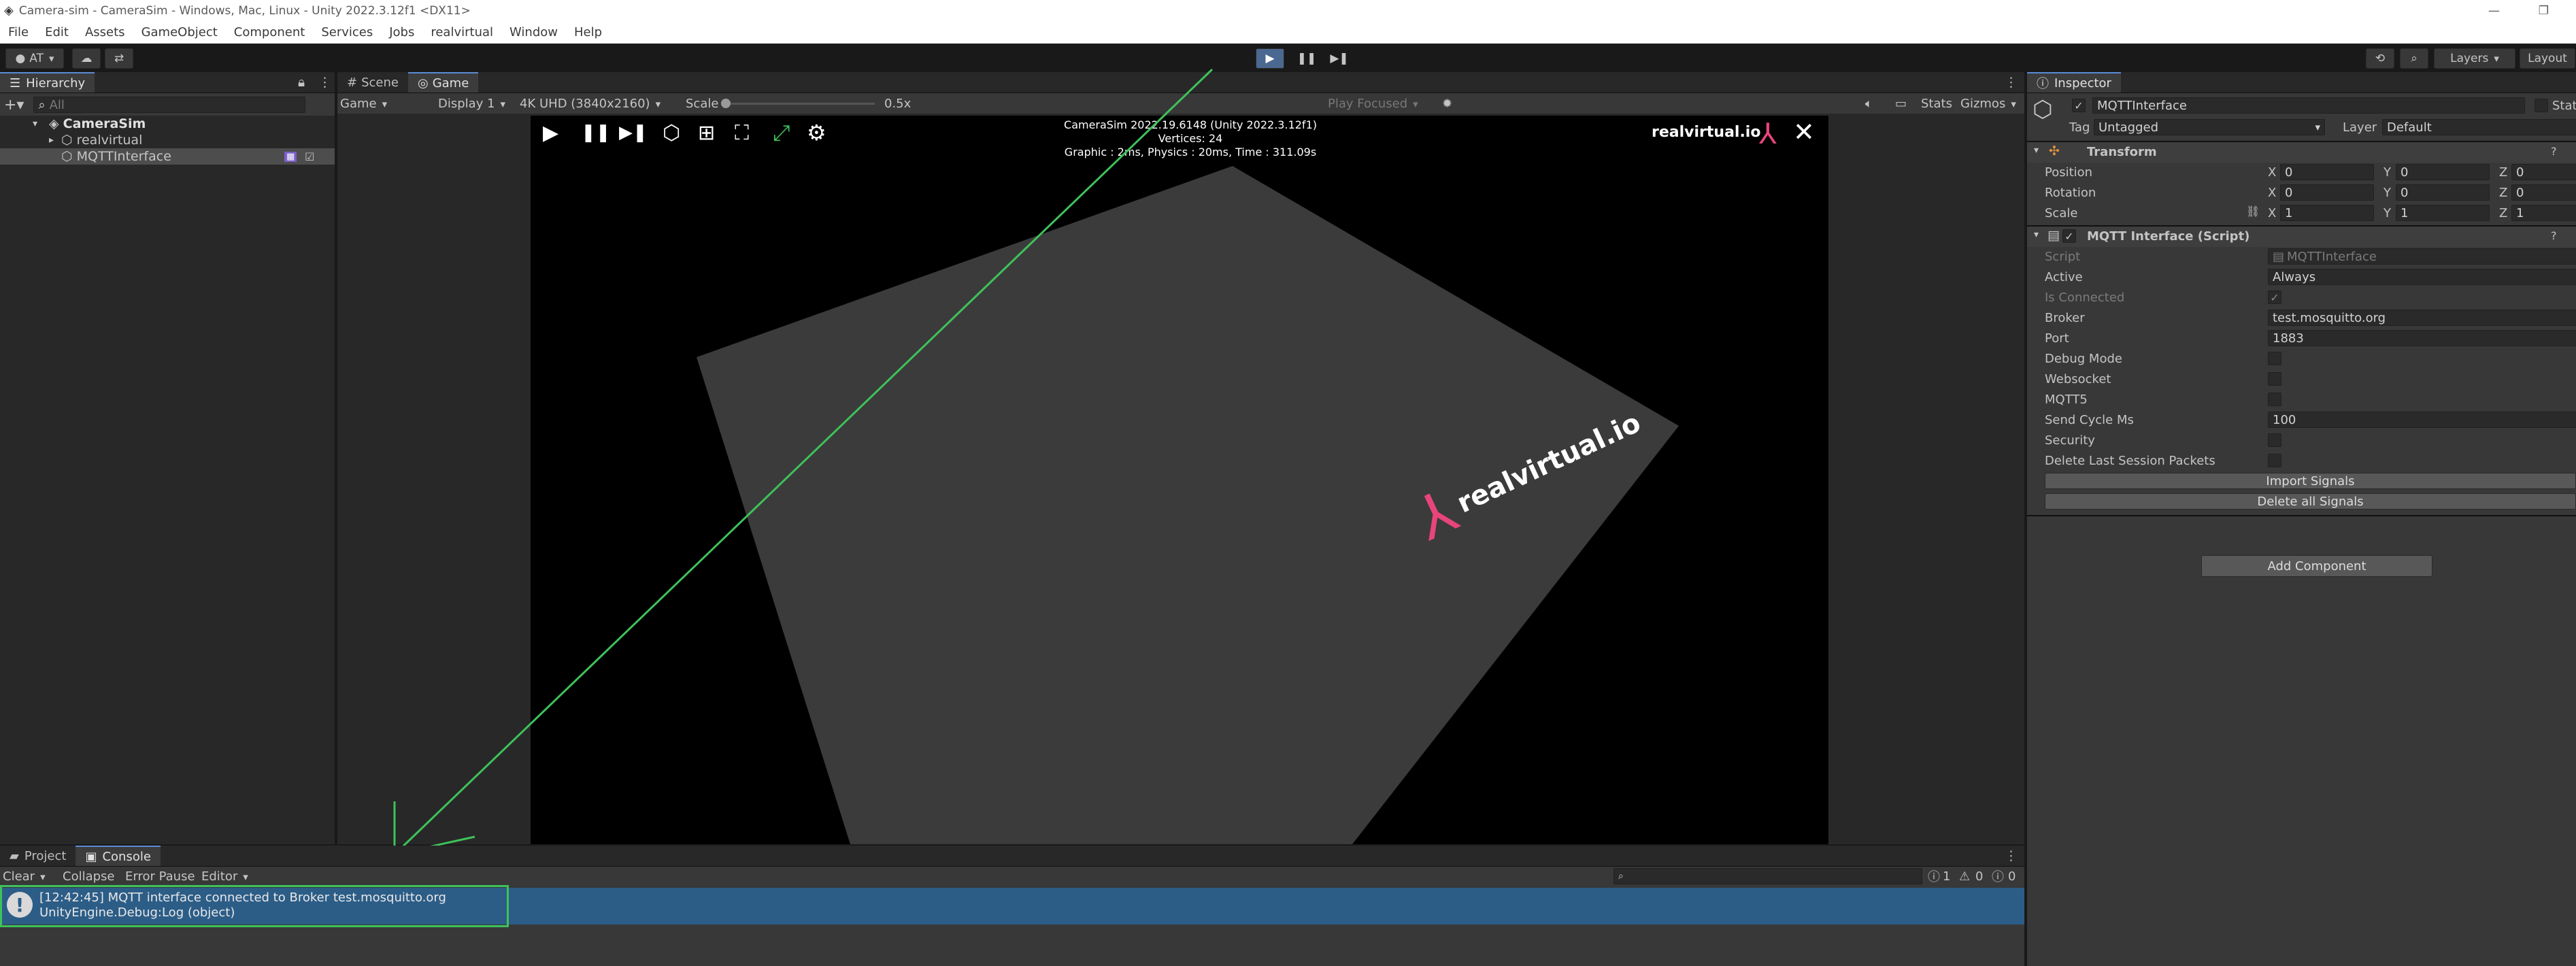 This screenshot has height=966, width=2576. Describe the element at coordinates (2327, 192) in the screenshot. I see `rotation-x-field: 0` at that location.